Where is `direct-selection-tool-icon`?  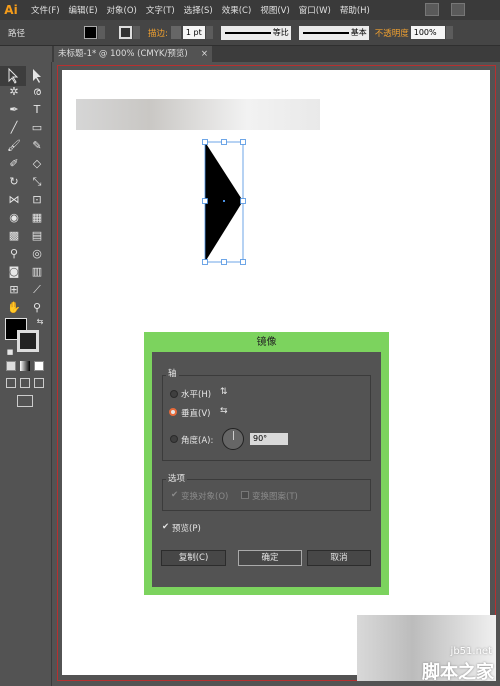 direct-selection-tool-icon is located at coordinates (37, 74).